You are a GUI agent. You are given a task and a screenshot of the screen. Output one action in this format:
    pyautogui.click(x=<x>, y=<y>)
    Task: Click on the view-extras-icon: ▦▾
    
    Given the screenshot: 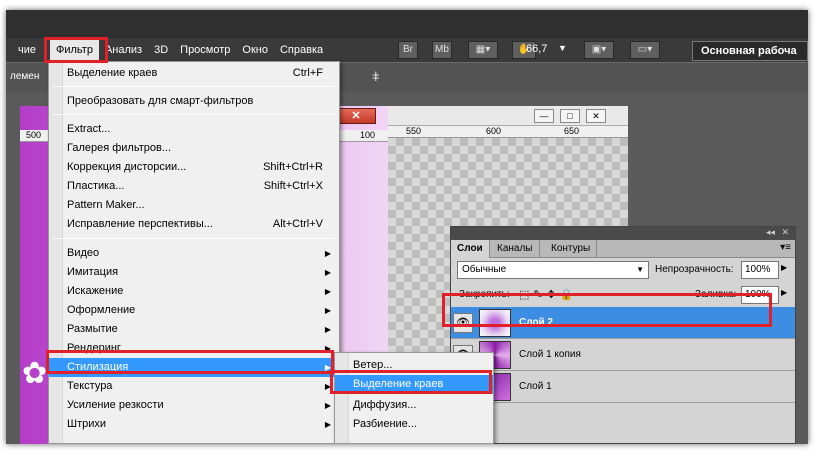 What is the action you would take?
    pyautogui.click(x=483, y=50)
    